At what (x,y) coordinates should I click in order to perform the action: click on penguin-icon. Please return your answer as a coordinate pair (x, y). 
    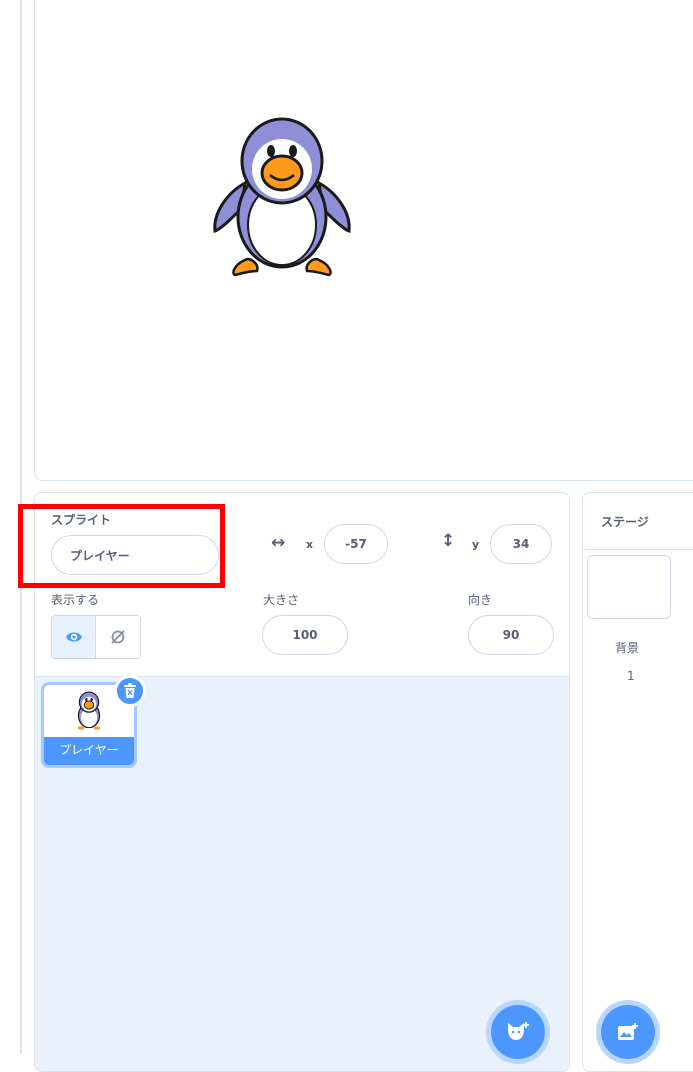
    Looking at the image, I should click on (282, 197).